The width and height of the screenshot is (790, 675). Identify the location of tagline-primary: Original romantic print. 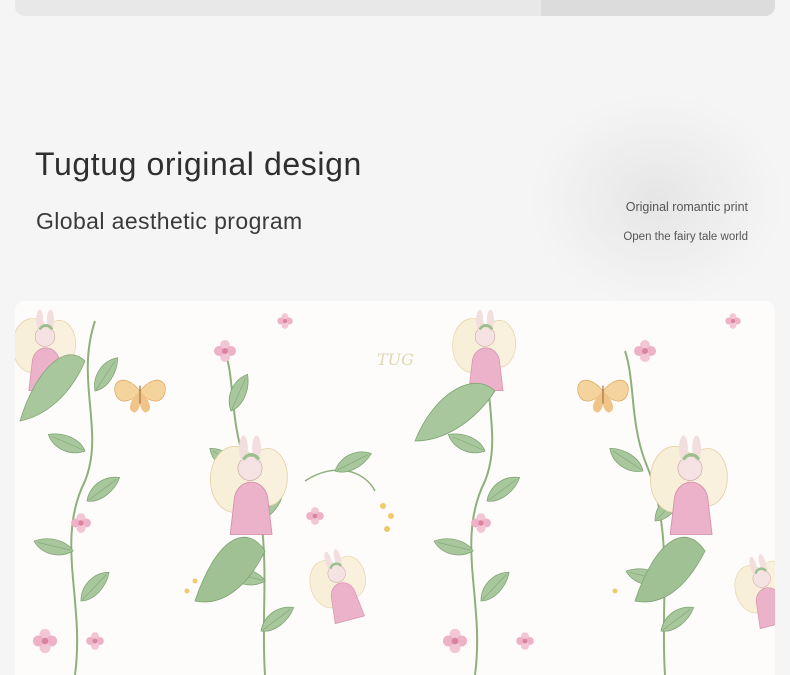
(686, 207).